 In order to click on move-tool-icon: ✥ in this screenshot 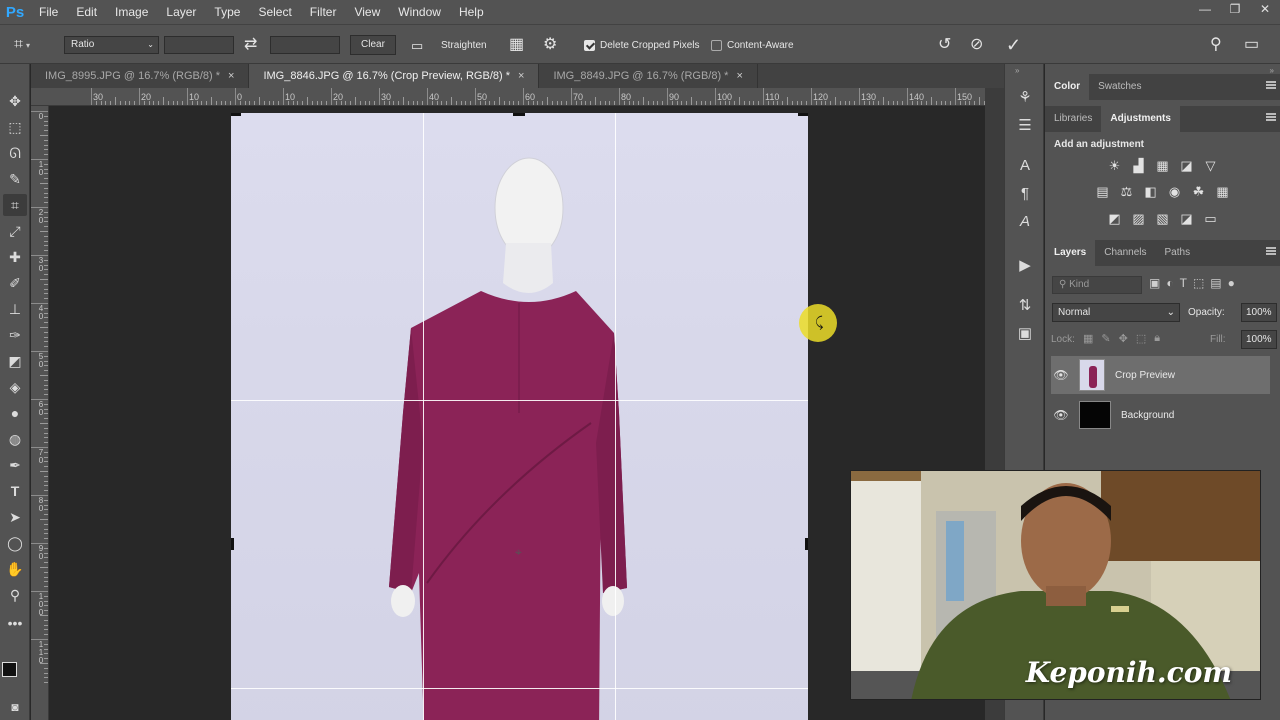, I will do `click(15, 101)`.